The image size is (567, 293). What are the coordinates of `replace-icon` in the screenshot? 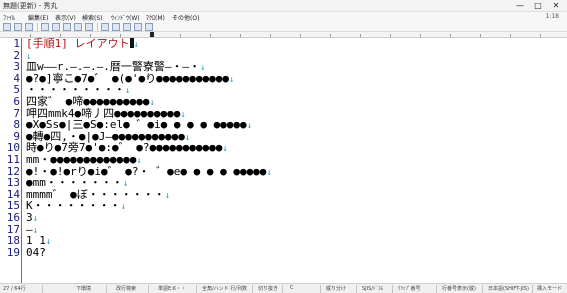 It's located at (116, 27).